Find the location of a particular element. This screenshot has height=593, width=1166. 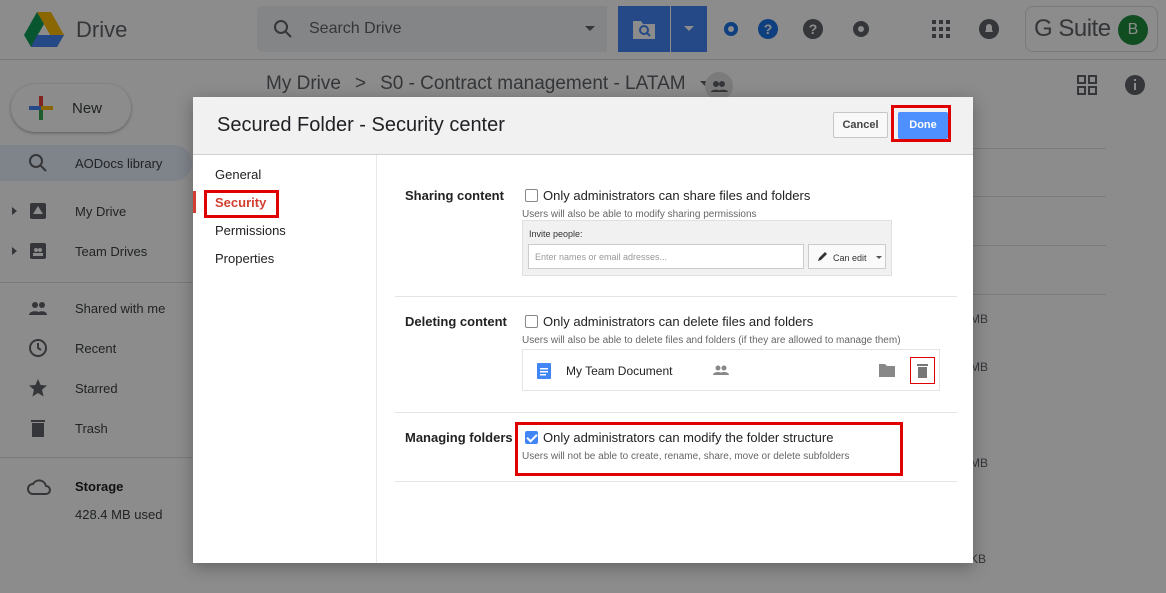

sharing-section-label: Sharing content is located at coordinates (454, 195).